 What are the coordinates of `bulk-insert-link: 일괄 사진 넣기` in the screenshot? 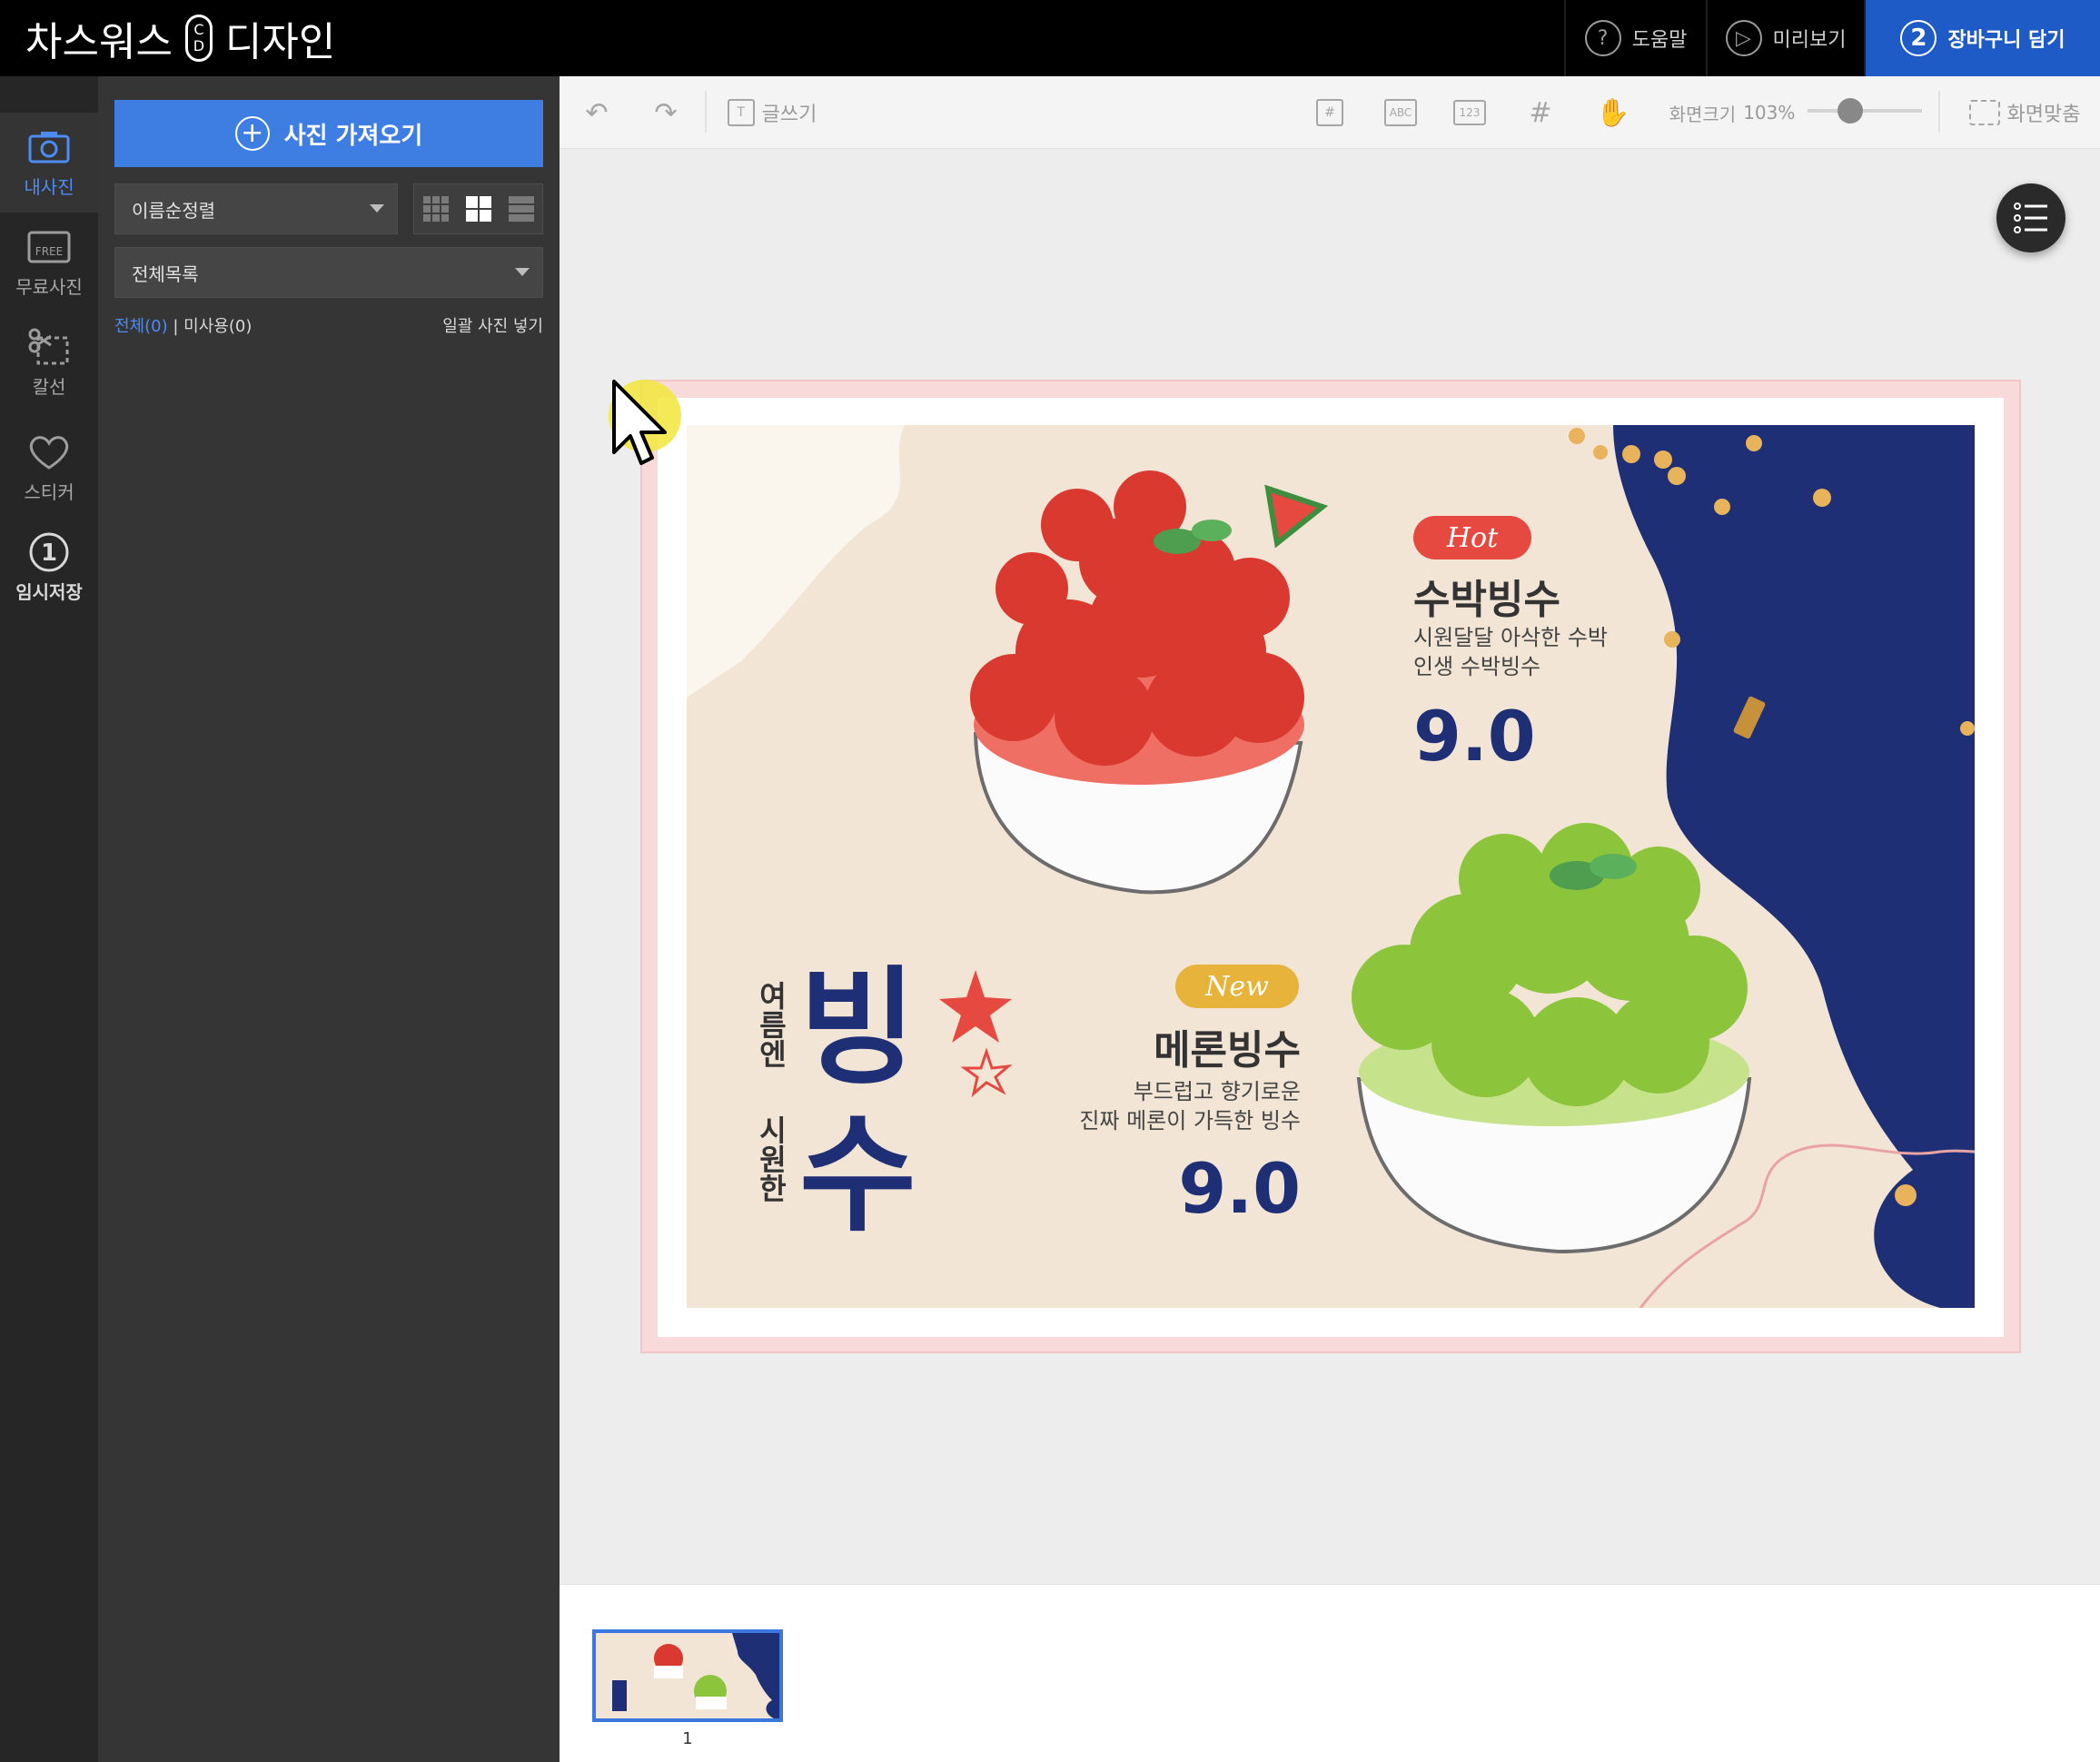 It's located at (492, 325).